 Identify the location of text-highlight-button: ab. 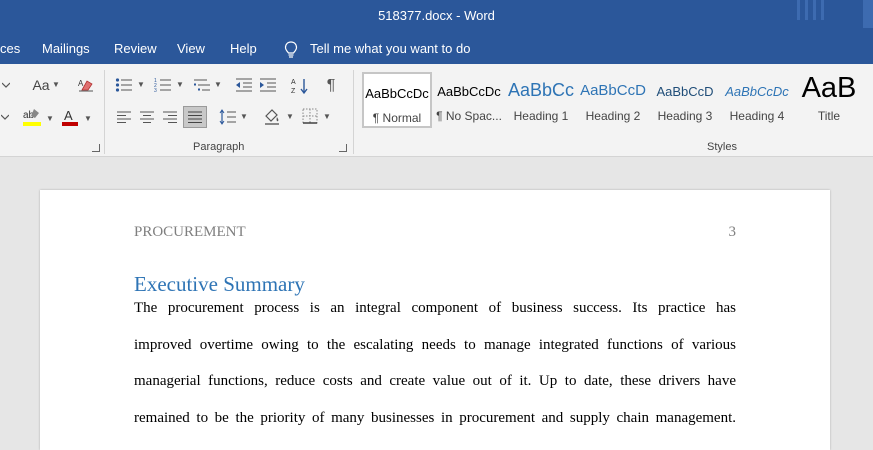
(32, 117).